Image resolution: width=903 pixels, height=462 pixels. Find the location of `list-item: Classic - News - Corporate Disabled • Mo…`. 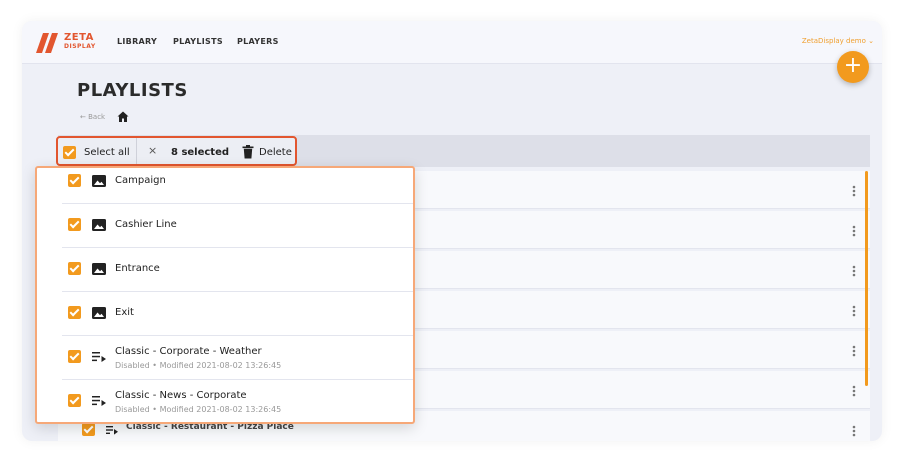

list-item: Classic - News - Corporate Disabled • Mo… is located at coordinates (237, 401).